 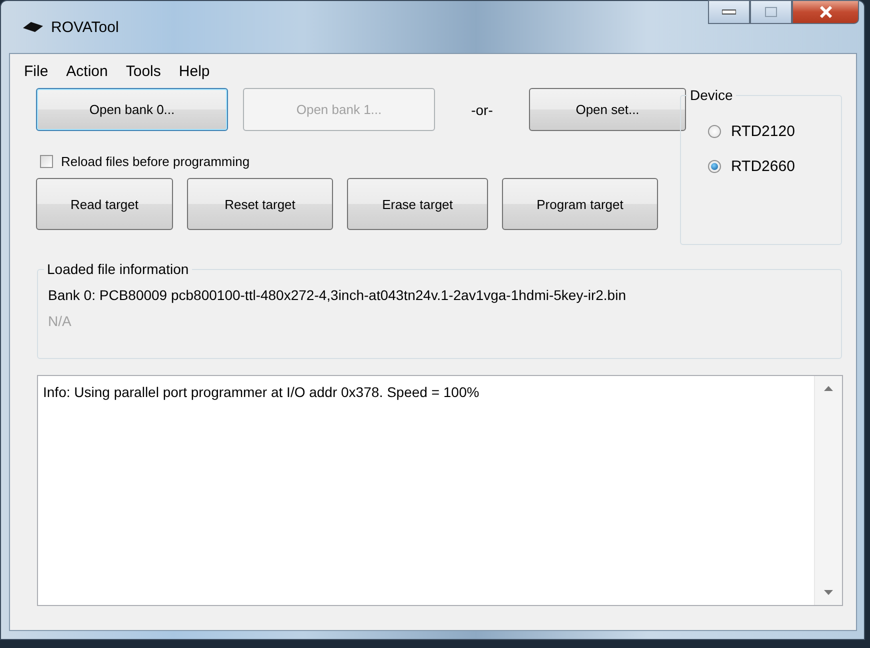 What do you see at coordinates (155, 161) in the screenshot?
I see `checkbox-label: Reload files before programming` at bounding box center [155, 161].